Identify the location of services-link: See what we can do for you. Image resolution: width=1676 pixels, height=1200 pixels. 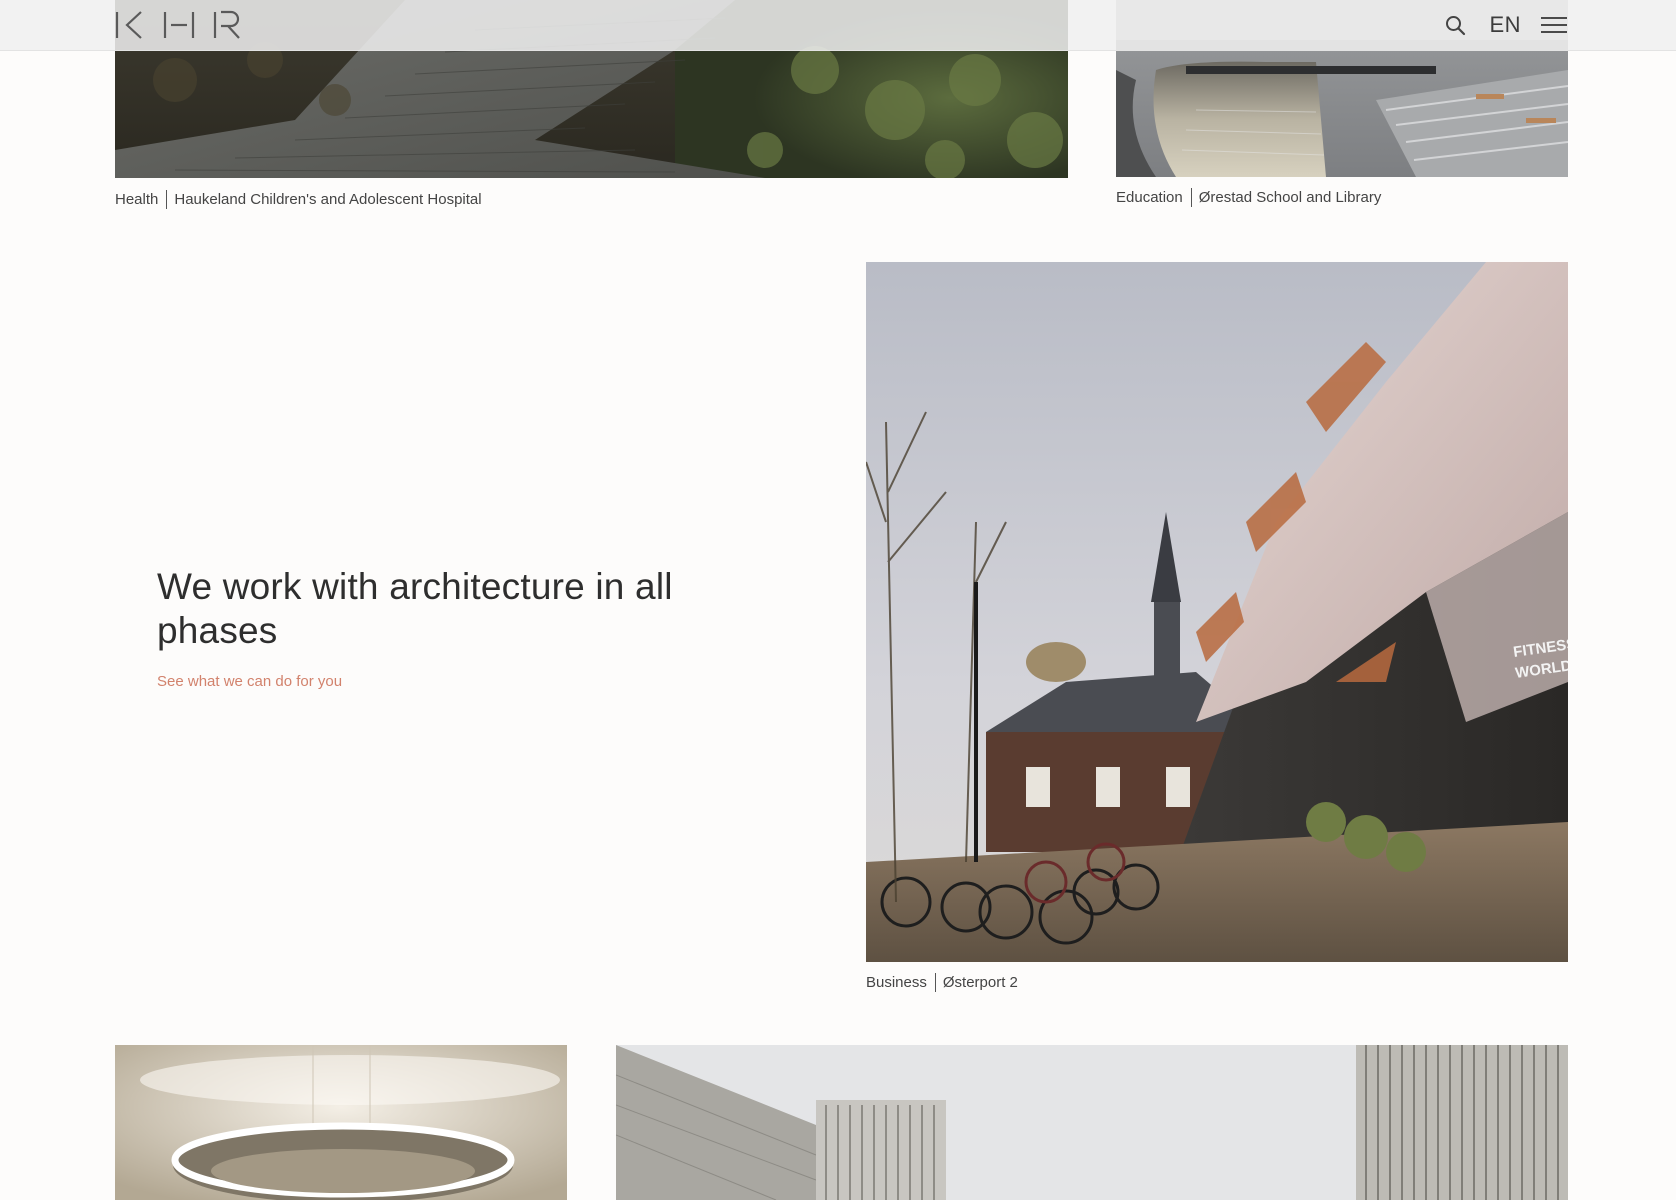
(249, 681).